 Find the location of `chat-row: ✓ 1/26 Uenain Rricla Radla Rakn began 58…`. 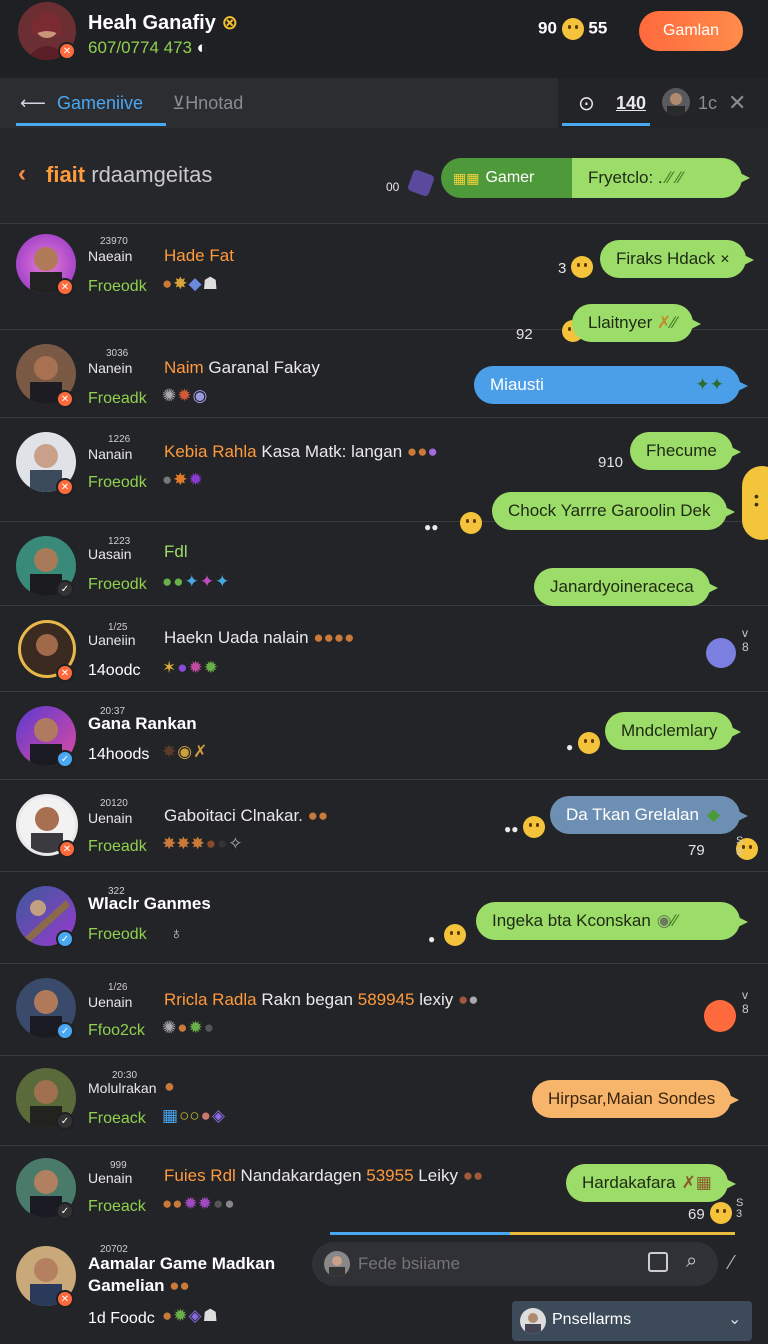

chat-row: ✓ 1/26 Uenain Rricla Radla Rakn began 58… is located at coordinates (384, 1010).